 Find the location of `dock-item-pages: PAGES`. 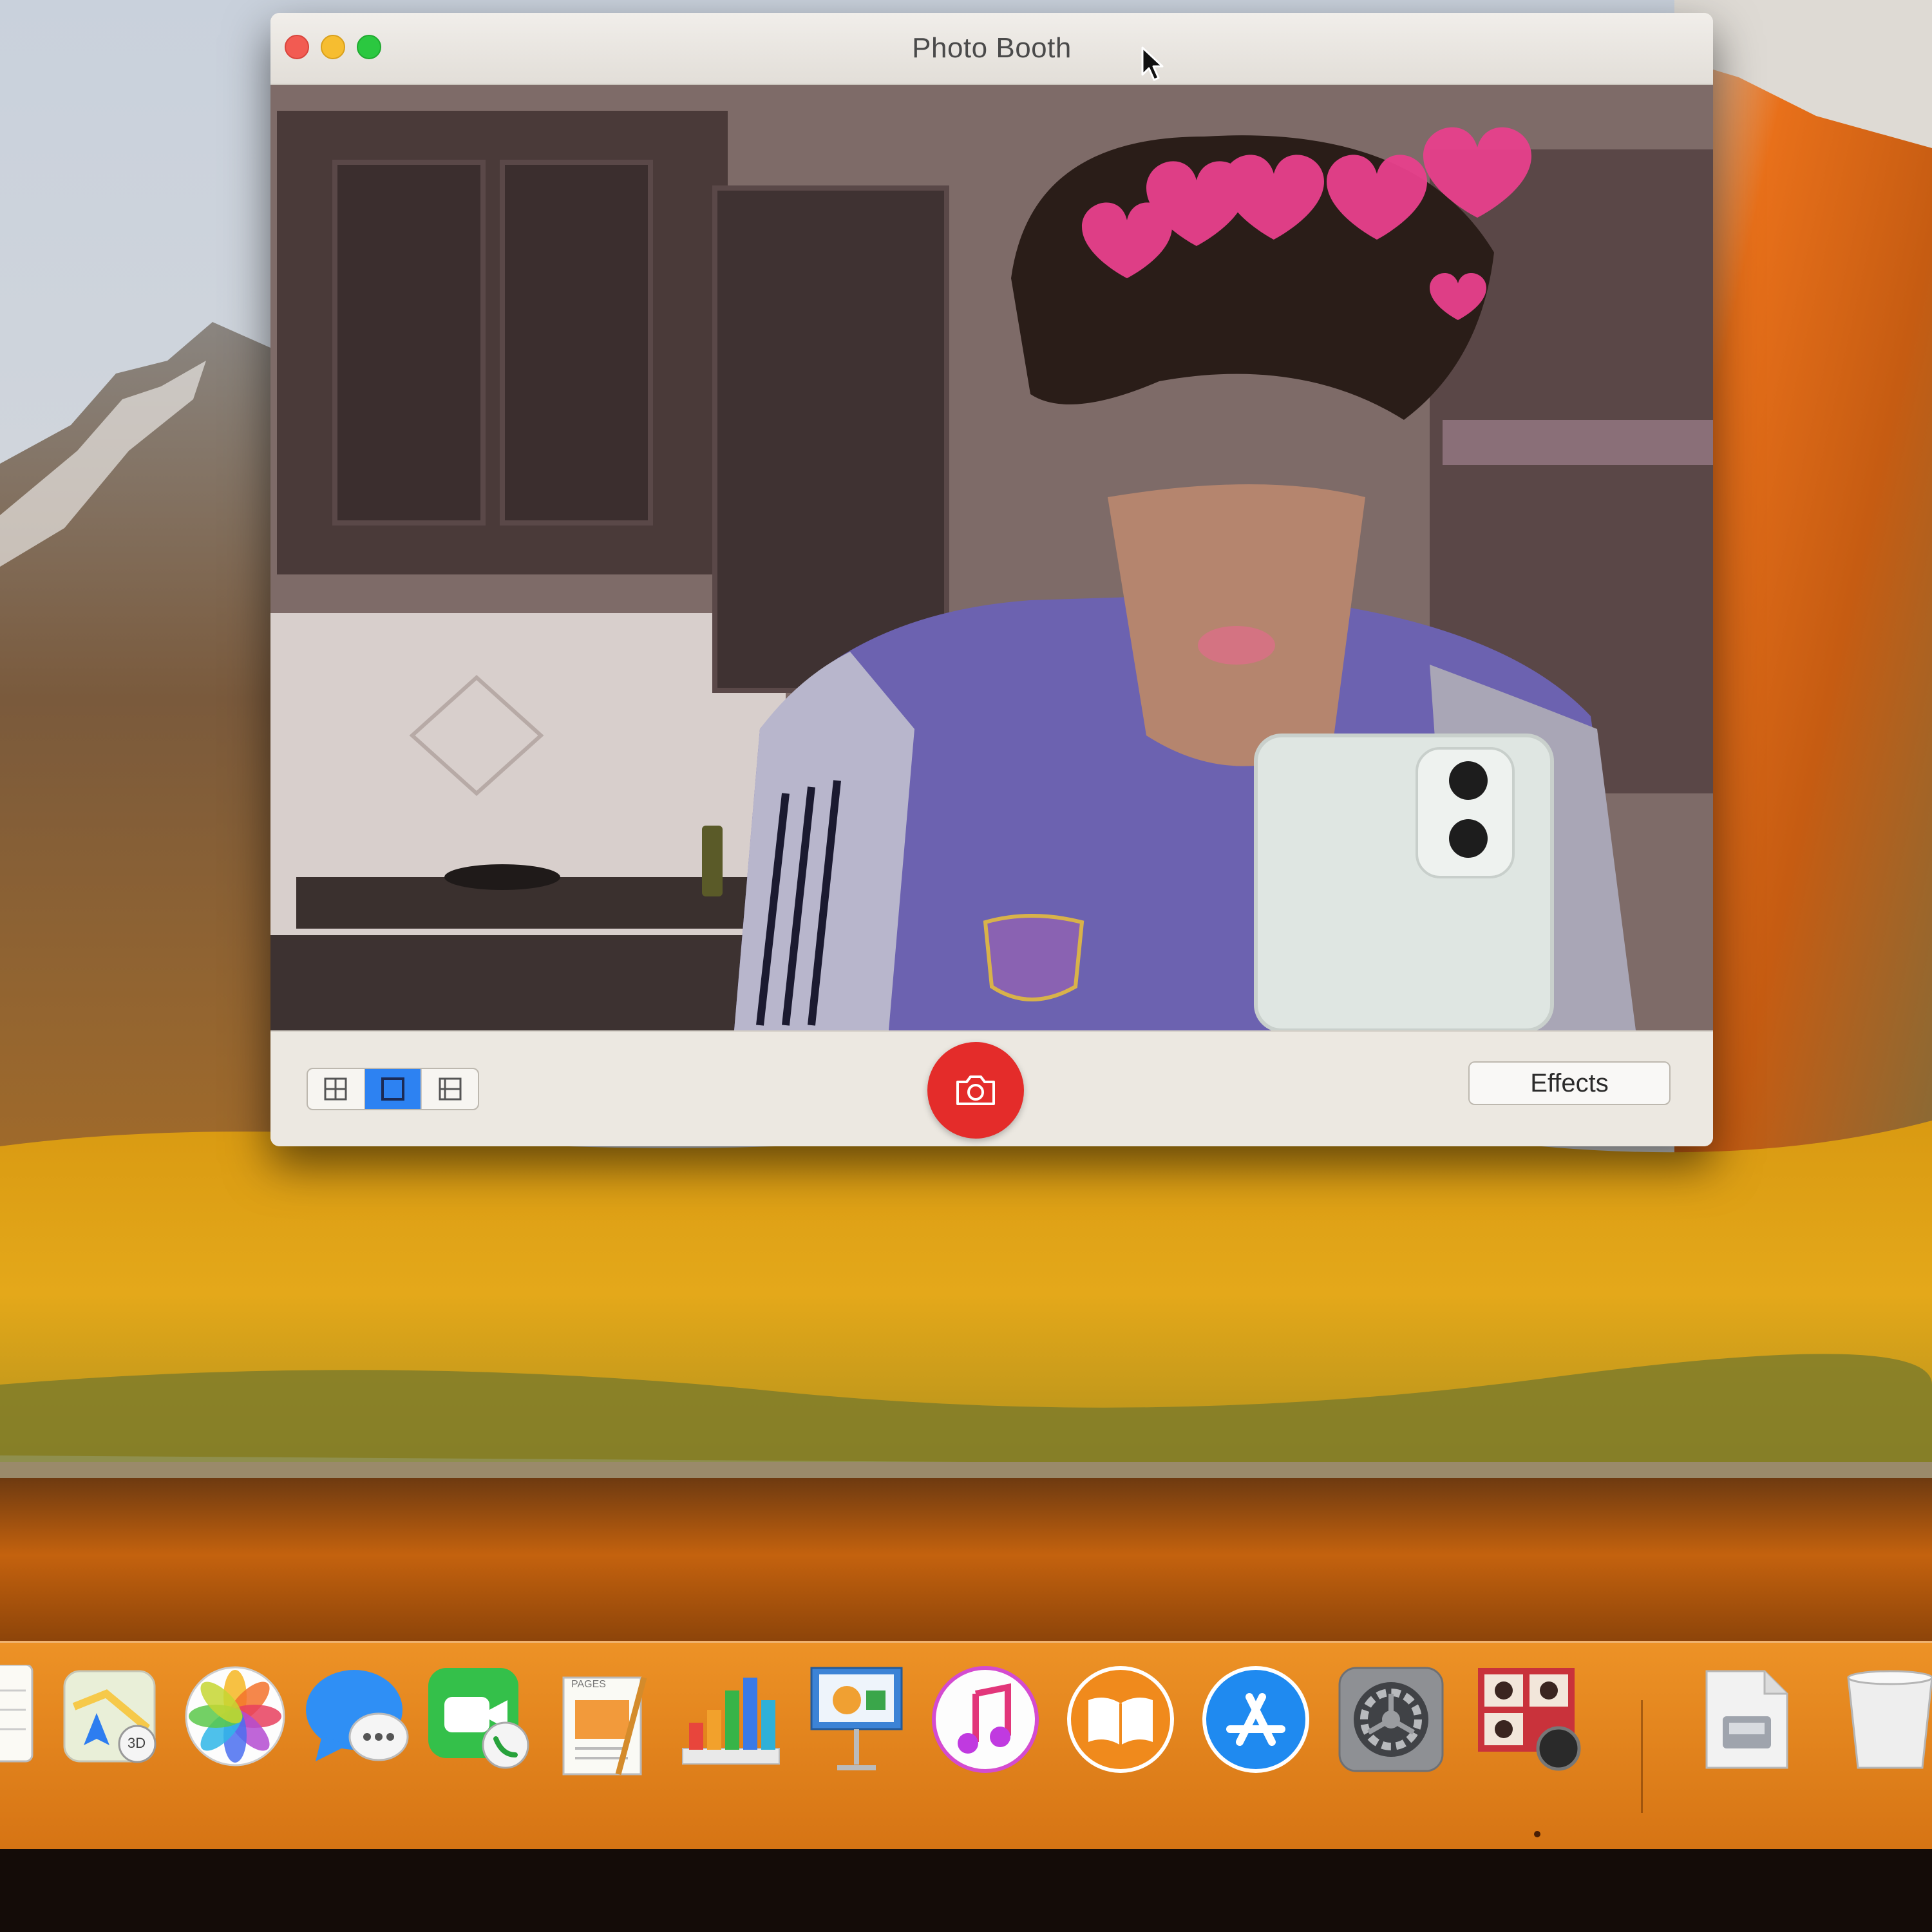

dock-item-pages: PAGES is located at coordinates (605, 1727).